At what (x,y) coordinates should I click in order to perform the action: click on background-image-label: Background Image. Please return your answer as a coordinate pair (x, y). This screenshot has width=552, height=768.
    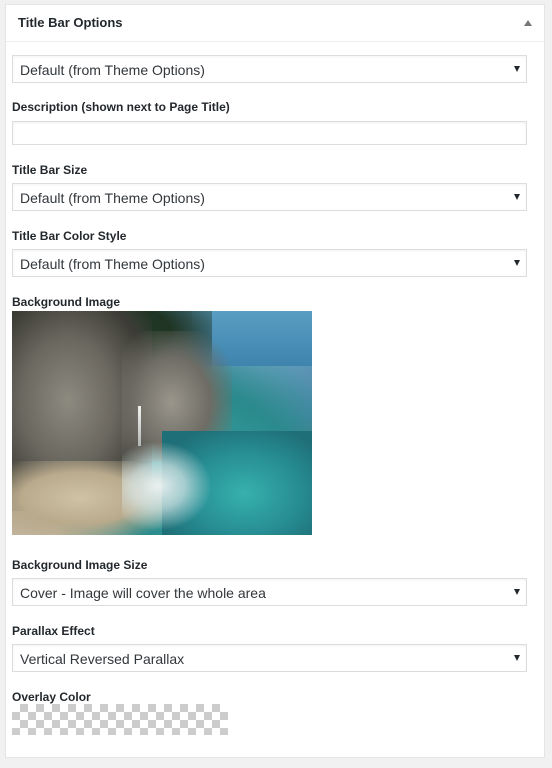
    Looking at the image, I should click on (66, 302).